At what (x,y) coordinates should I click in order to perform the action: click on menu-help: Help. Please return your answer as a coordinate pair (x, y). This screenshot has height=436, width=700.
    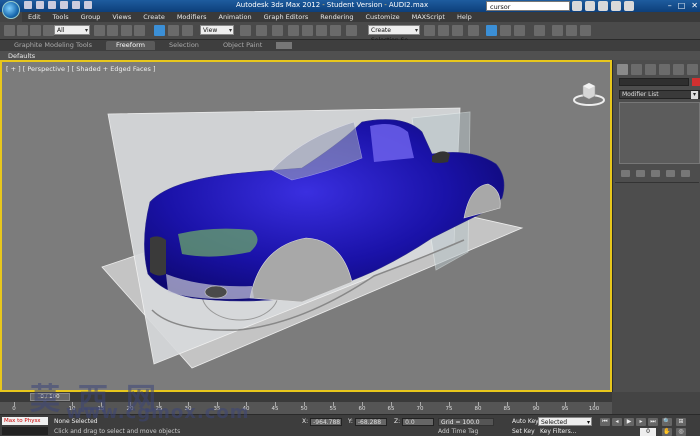
    Looking at the image, I should click on (464, 17).